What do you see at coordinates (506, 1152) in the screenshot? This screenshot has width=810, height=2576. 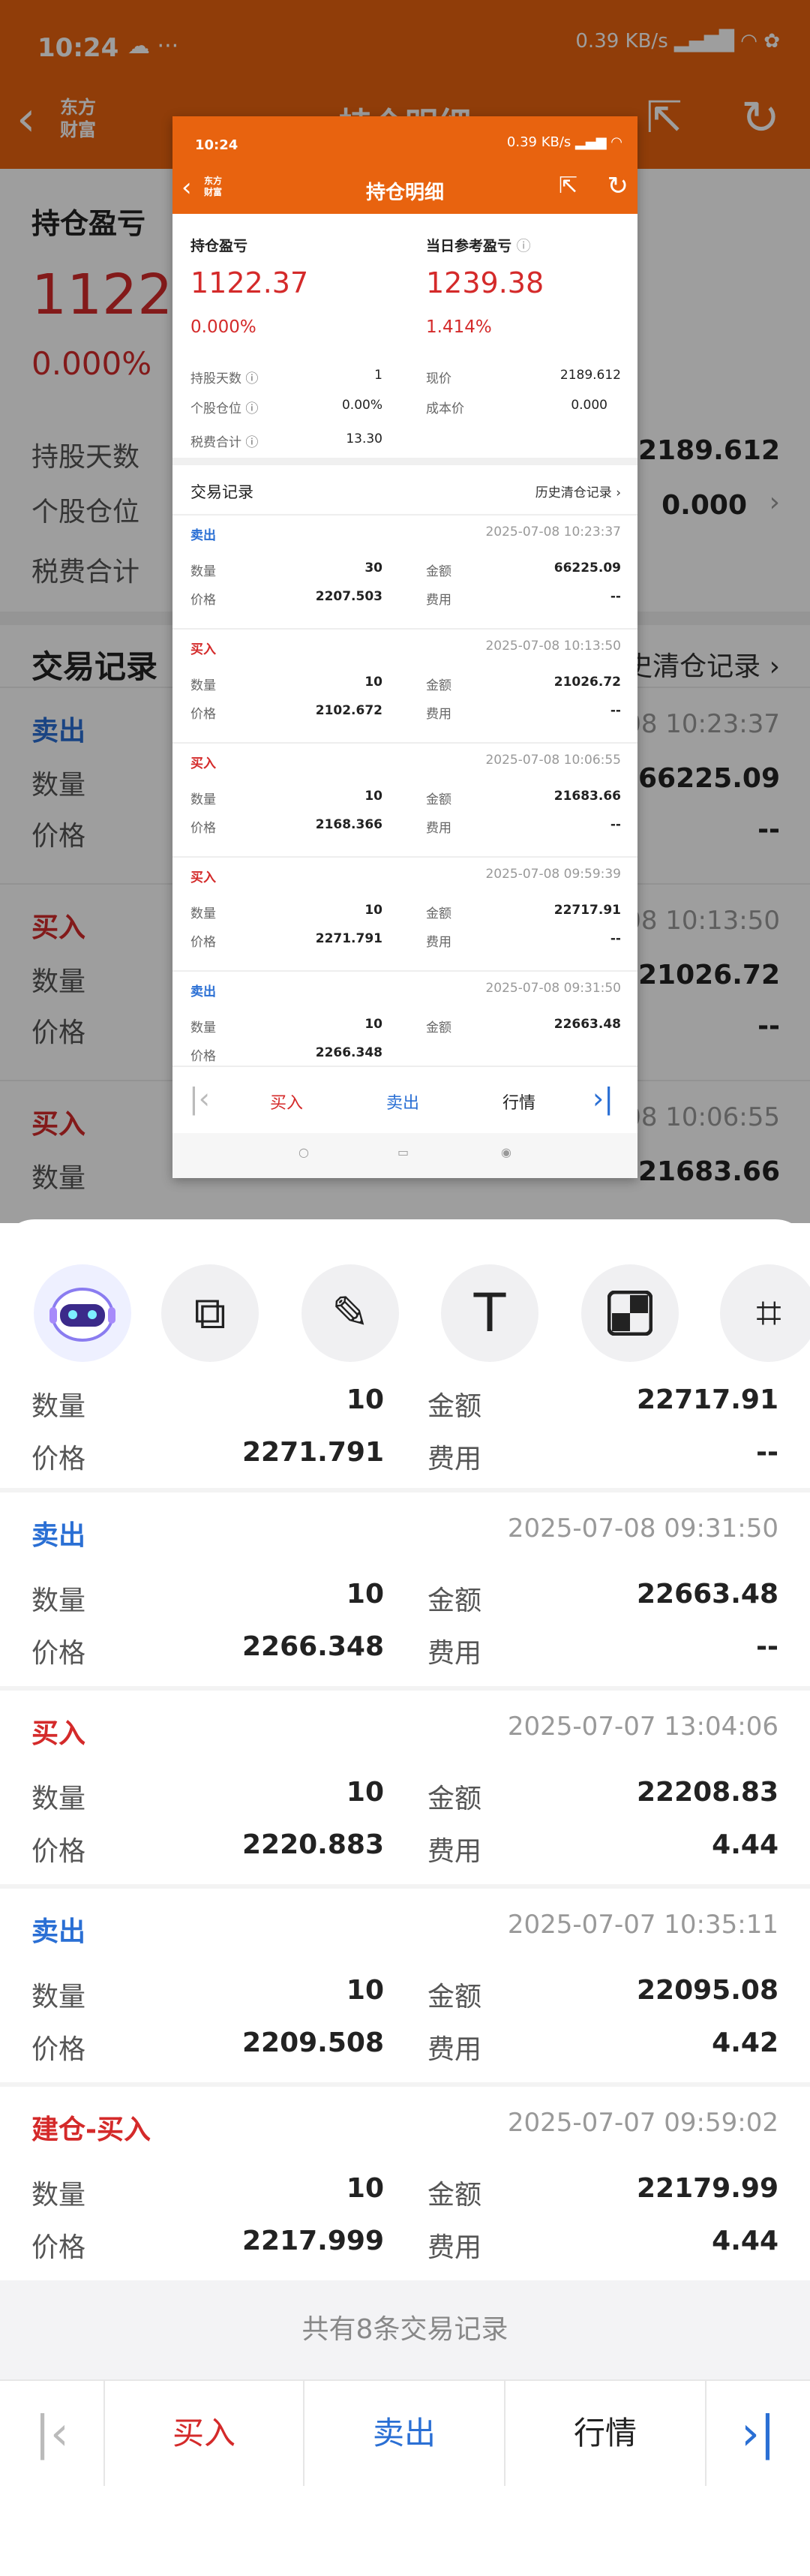 I see `thumb-recent-gesture-icon: ◉` at bounding box center [506, 1152].